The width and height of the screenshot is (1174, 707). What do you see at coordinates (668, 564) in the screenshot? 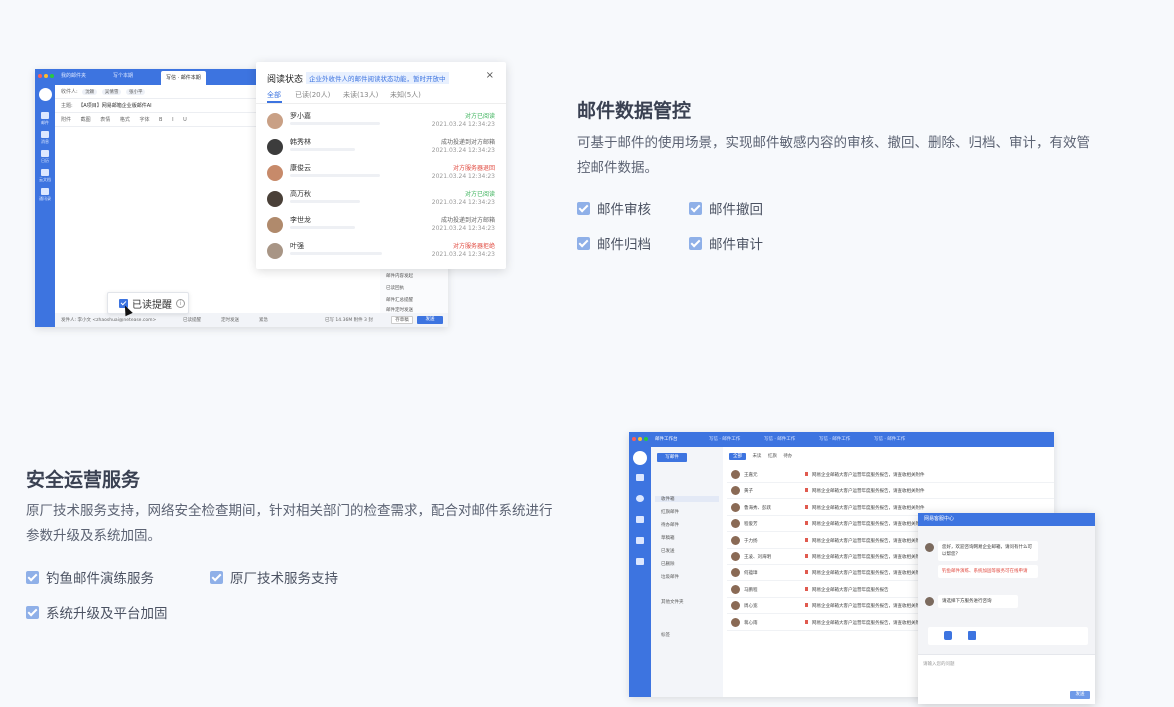
I see `nav-deleted: 已删除` at bounding box center [668, 564].